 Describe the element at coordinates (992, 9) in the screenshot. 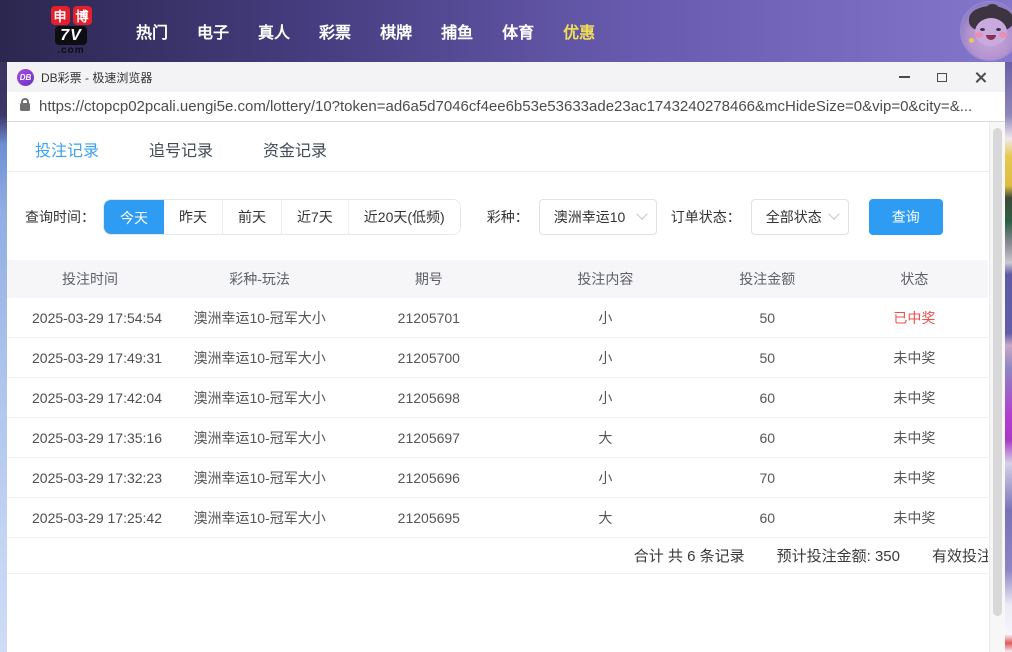

I see `avatar-bun` at that location.